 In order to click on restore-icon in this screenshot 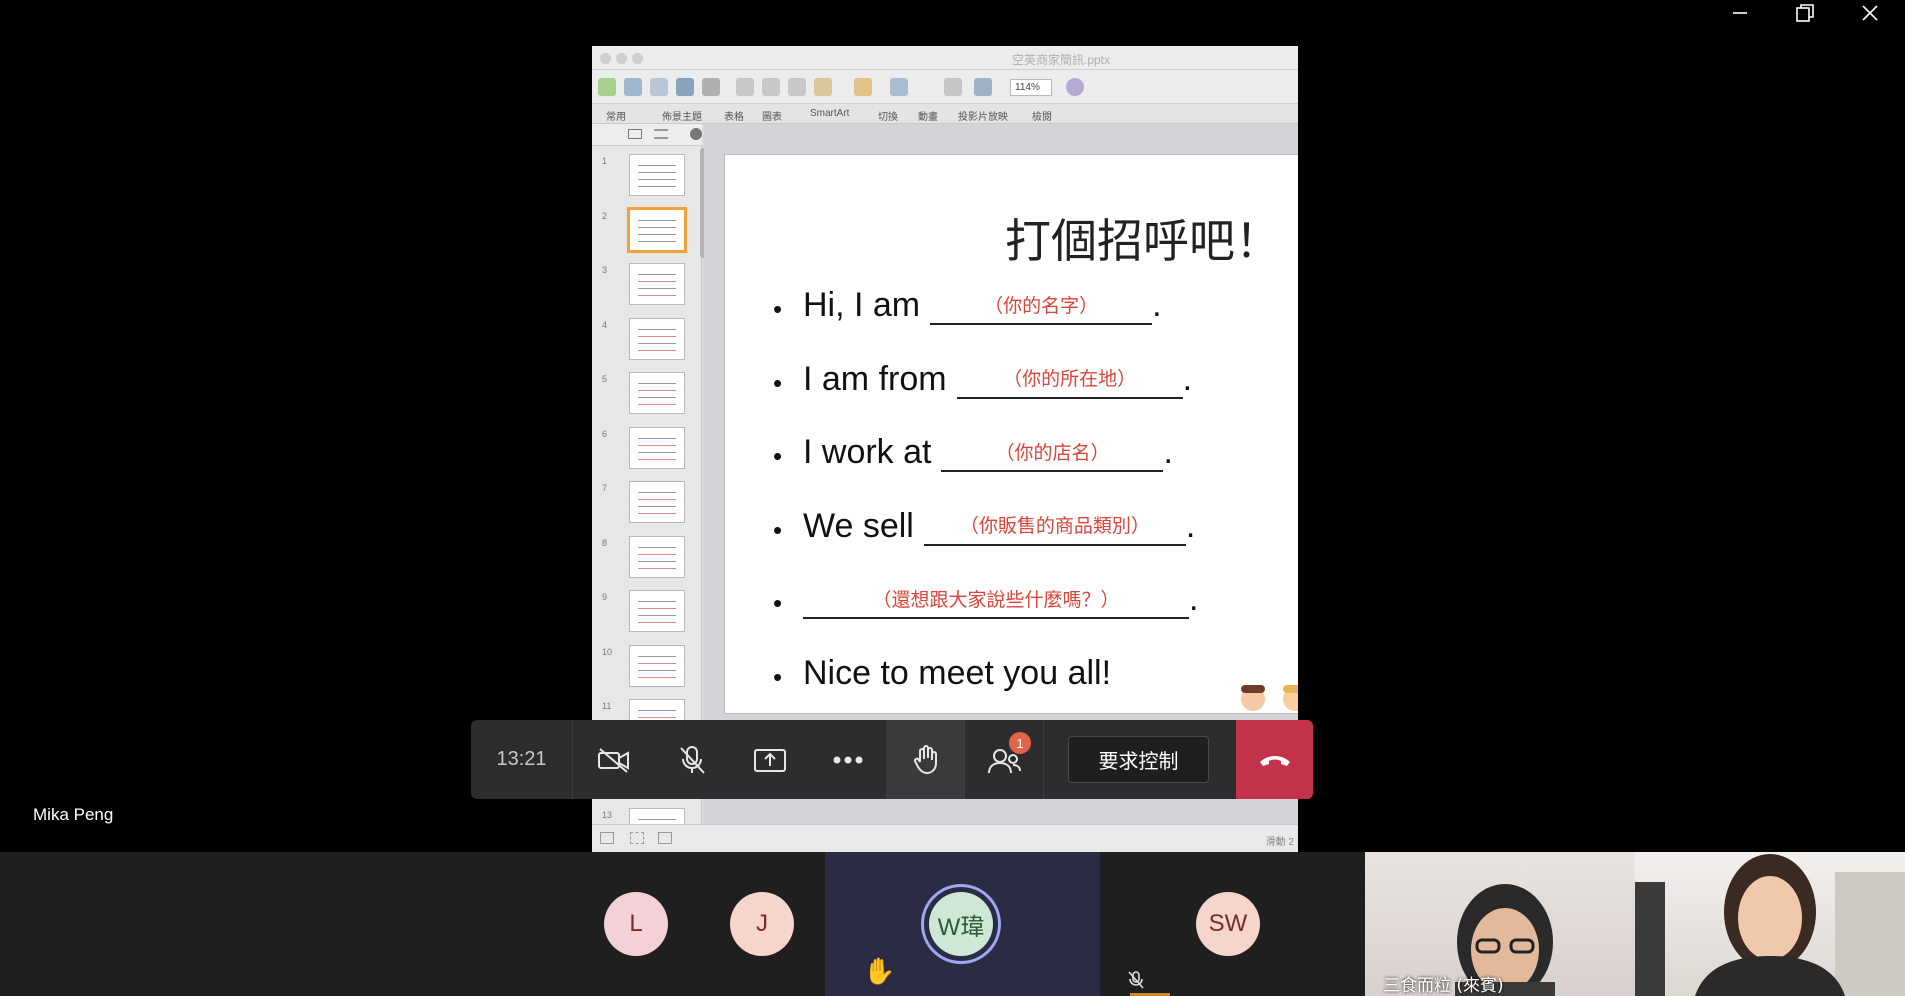, I will do `click(1805, 13)`.